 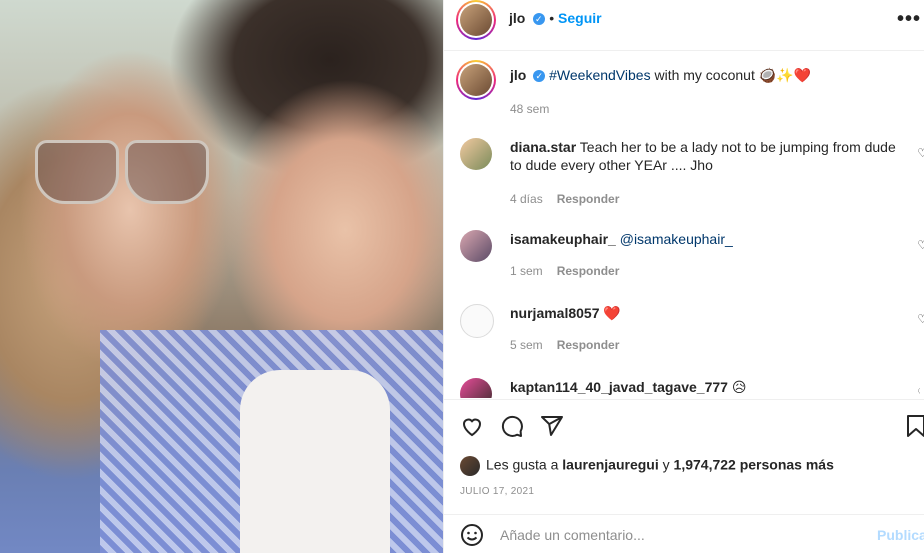 What do you see at coordinates (526, 271) in the screenshot?
I see `comment-time: 1 sem` at bounding box center [526, 271].